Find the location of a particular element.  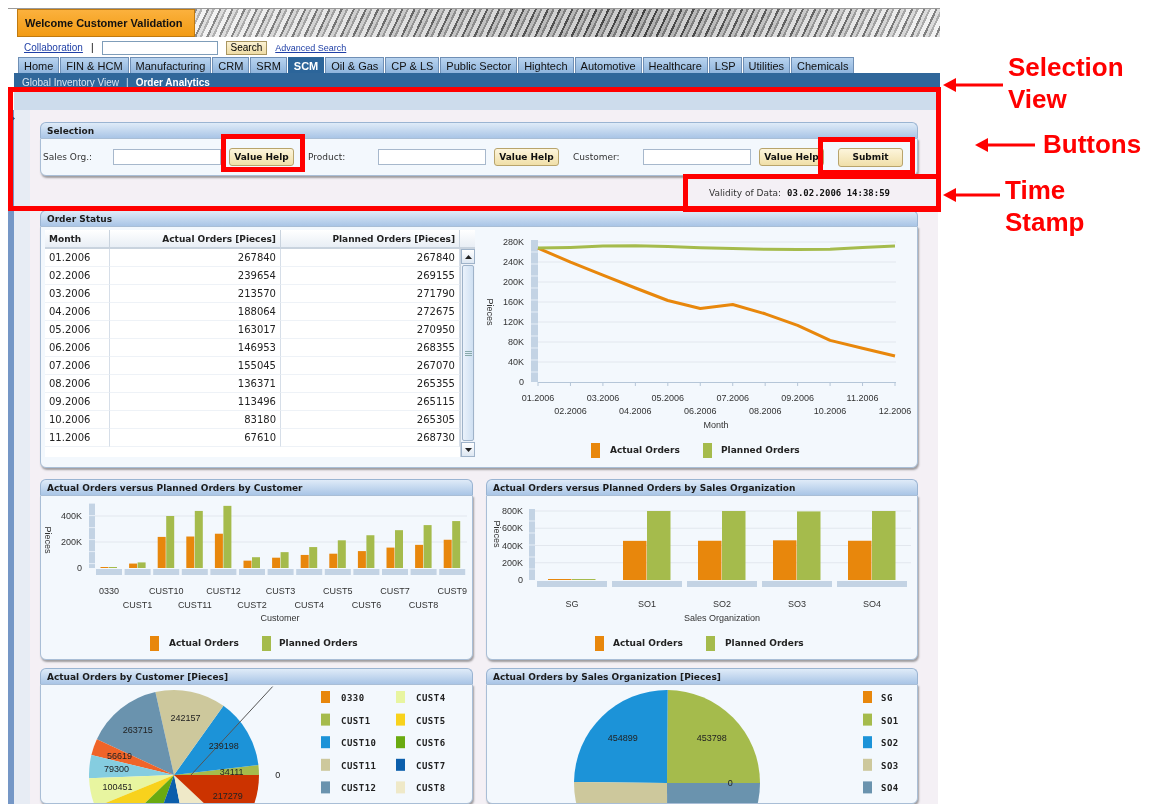

table-cell: 155045 is located at coordinates (195, 366).